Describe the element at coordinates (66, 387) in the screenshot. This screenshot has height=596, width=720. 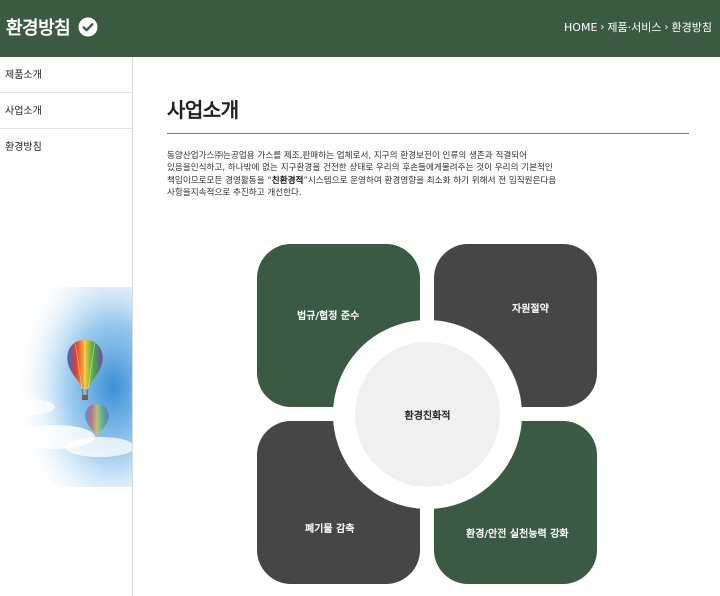
I see `hot-air-balloon-illustration` at that location.